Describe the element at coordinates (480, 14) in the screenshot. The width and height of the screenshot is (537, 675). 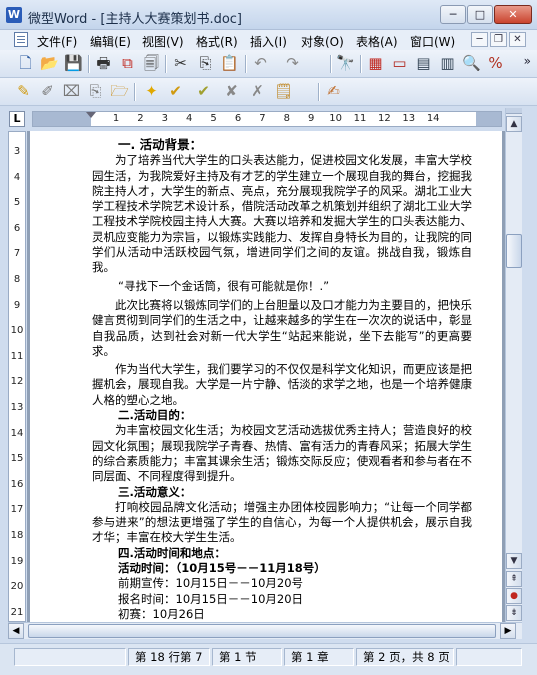
I see `maximize-button: □` at that location.